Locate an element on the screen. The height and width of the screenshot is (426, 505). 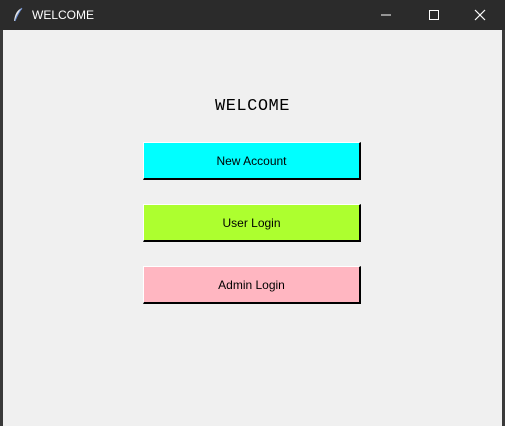
window-title: WELCOME is located at coordinates (63, 15).